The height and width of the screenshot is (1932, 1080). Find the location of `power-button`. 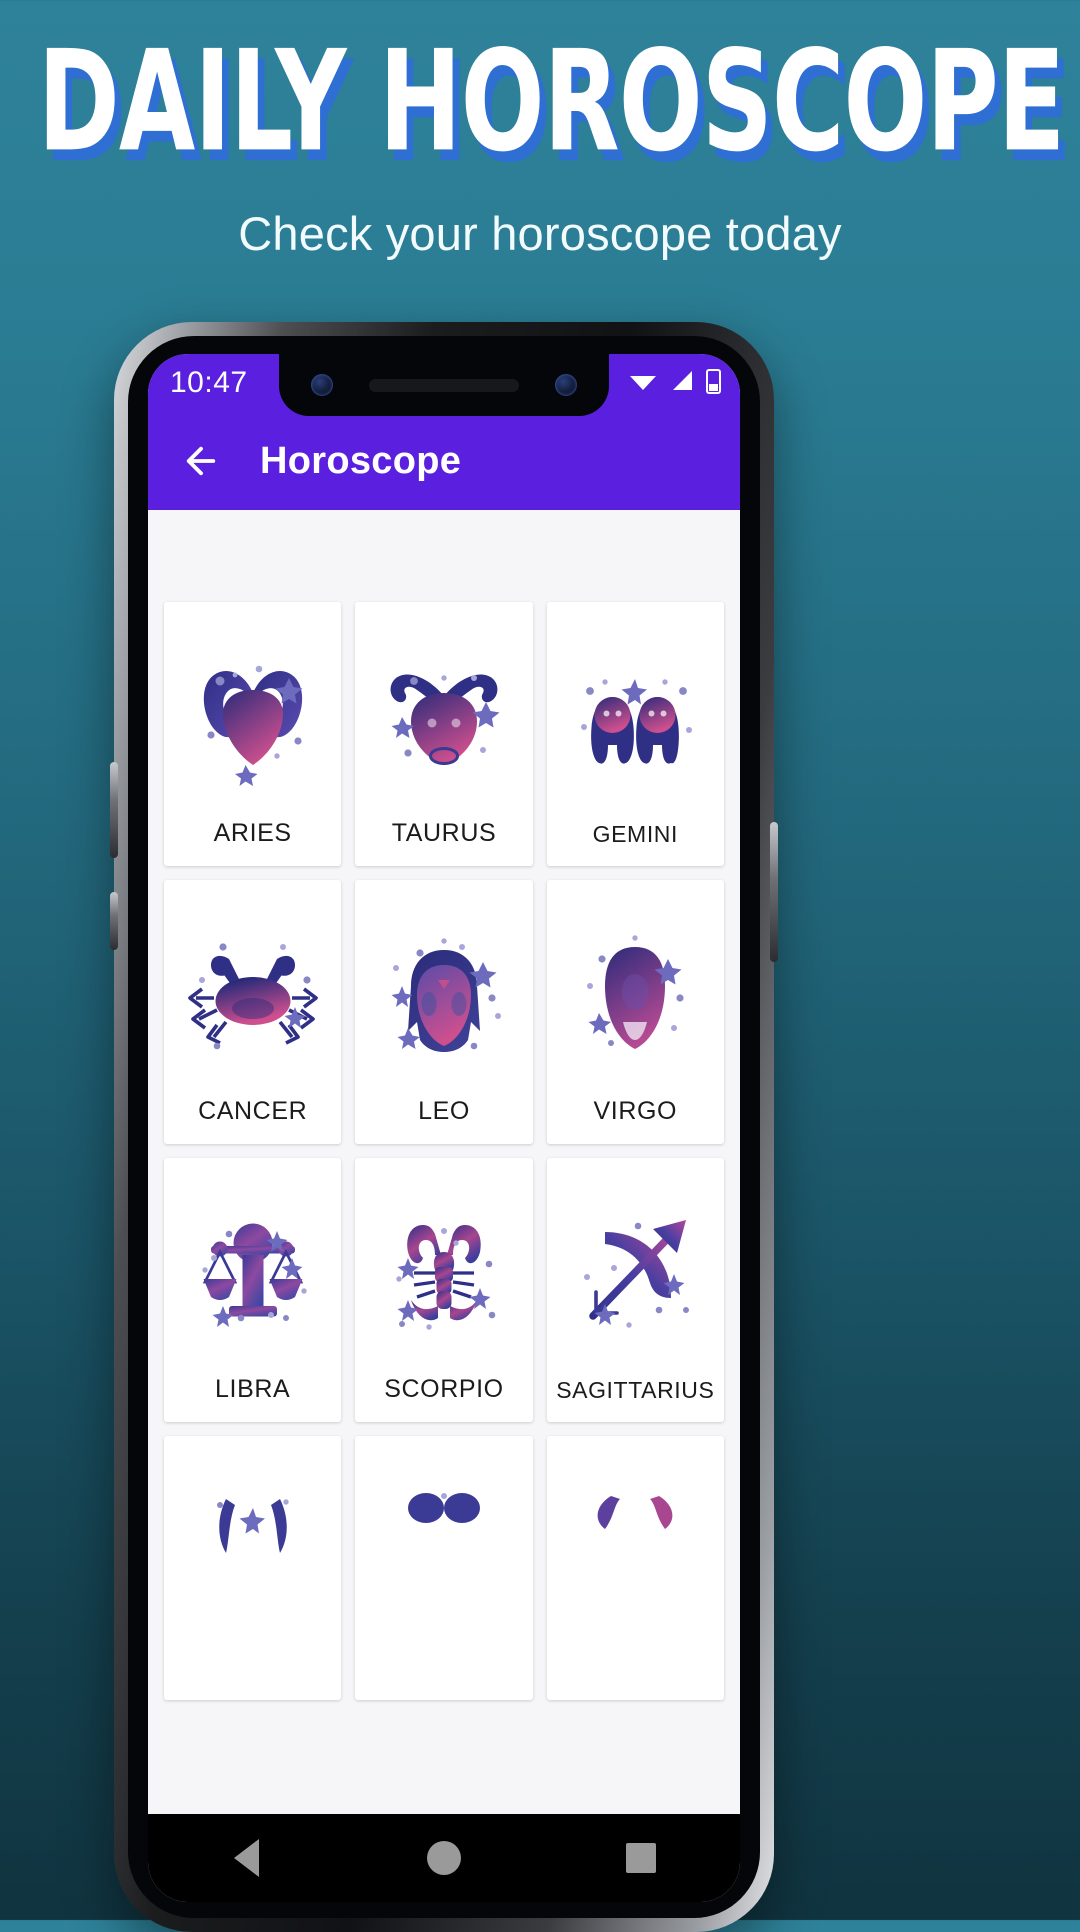

power-button is located at coordinates (774, 892).